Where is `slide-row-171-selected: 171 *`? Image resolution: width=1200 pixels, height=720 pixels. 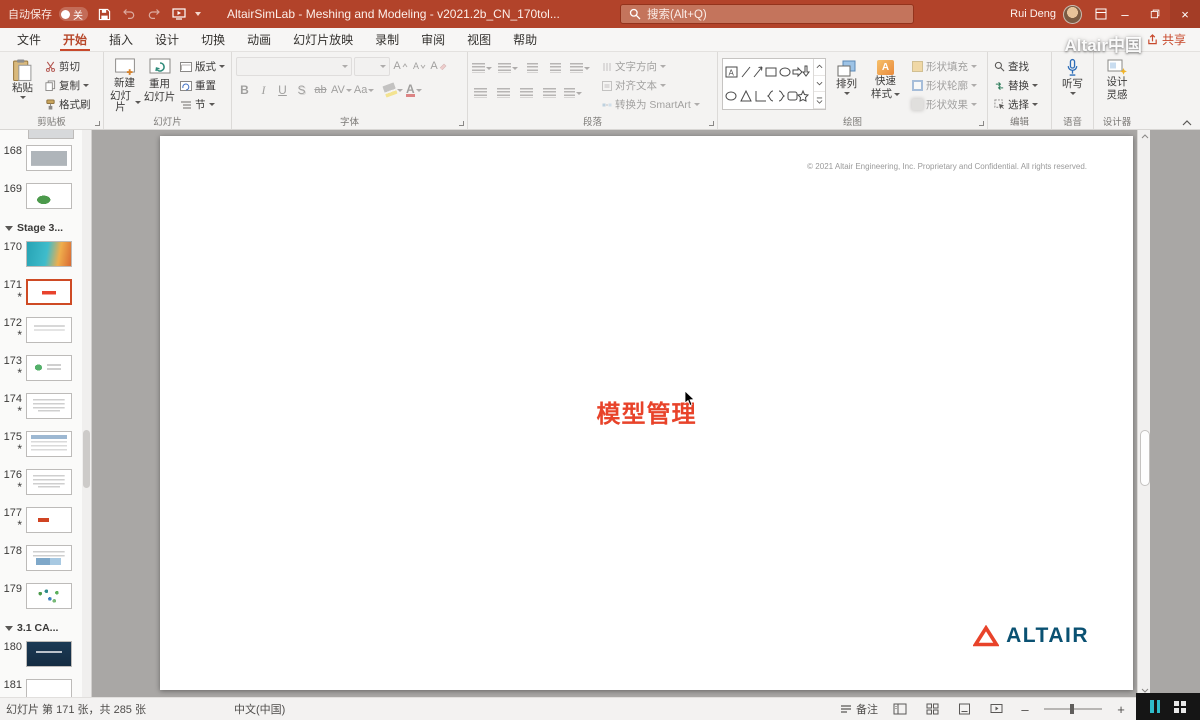
slide-row-171-selected: 171 * is located at coordinates (45, 295).